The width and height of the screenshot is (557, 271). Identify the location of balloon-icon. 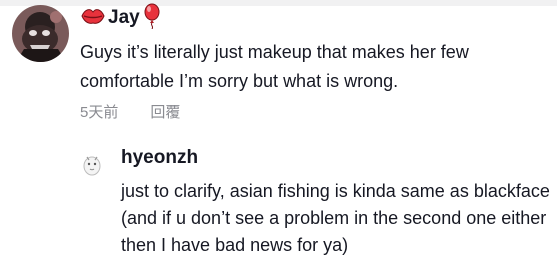
(152, 18).